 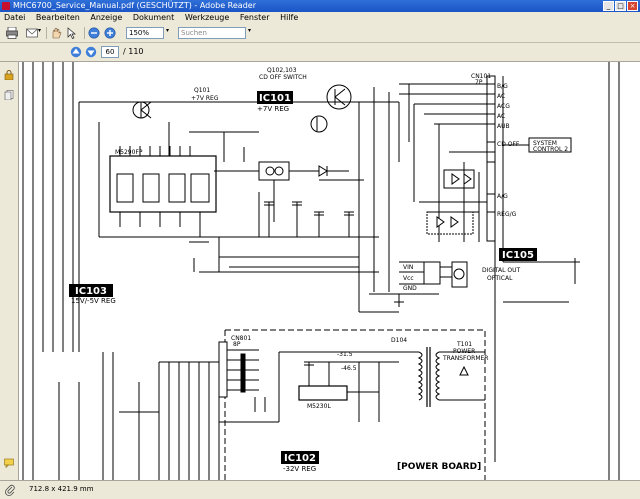 I want to click on total-pages-label: / 110, so click(x=133, y=51).